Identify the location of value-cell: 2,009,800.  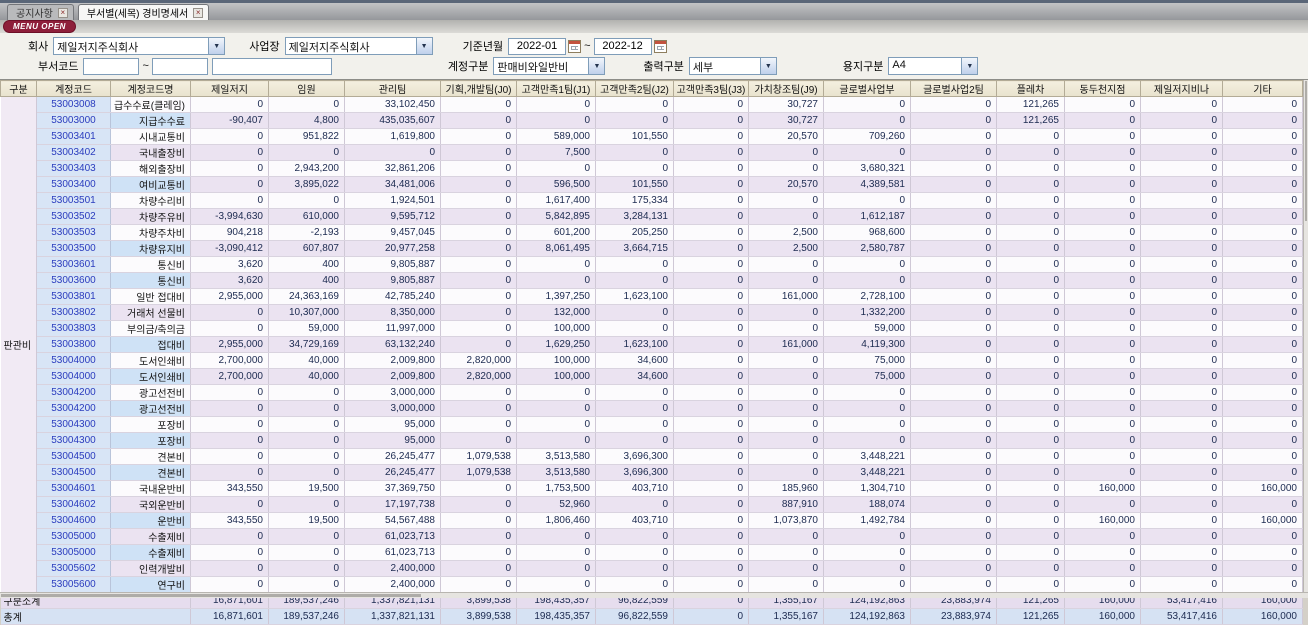
(392, 376).